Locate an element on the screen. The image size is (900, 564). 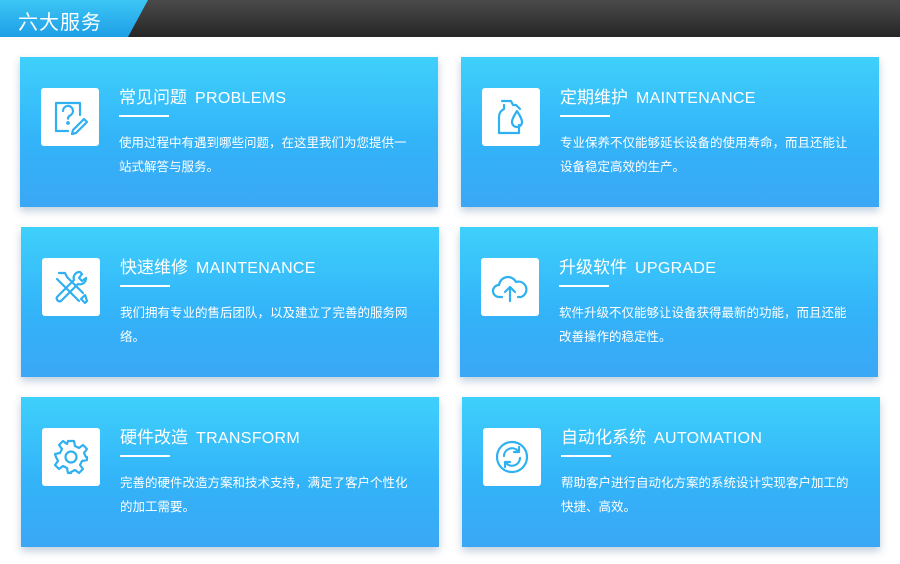
question-edit-icon is located at coordinates (70, 117).